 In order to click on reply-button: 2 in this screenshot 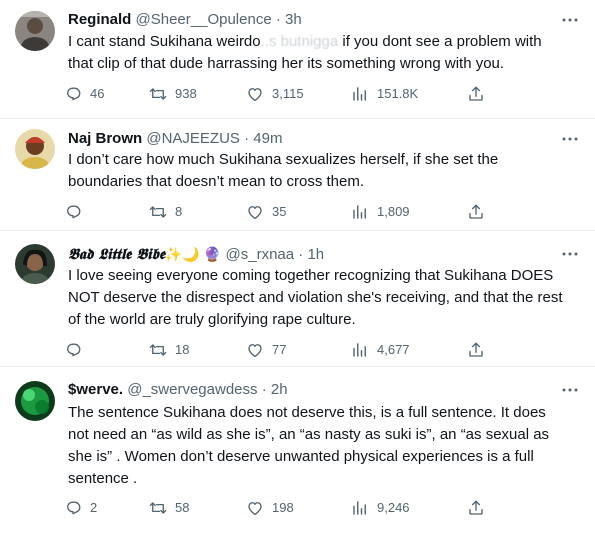, I will do `click(80, 508)`.